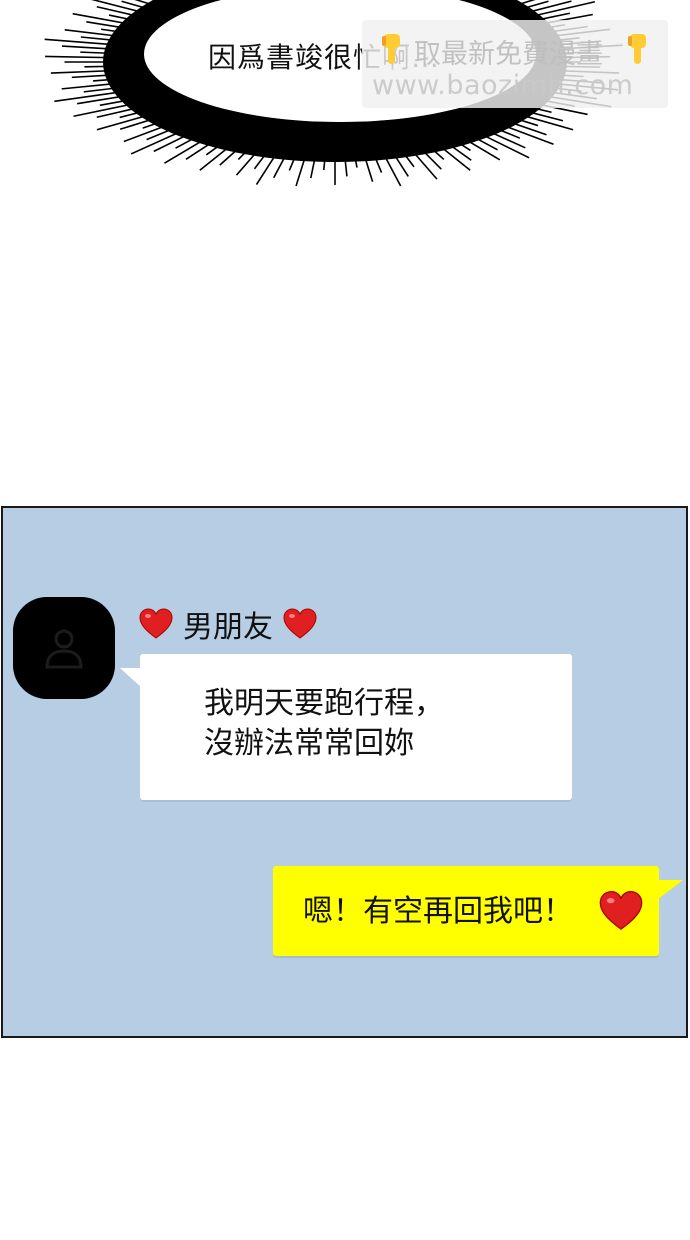  I want to click on contact-name-row: 男朋友, so click(228, 624).